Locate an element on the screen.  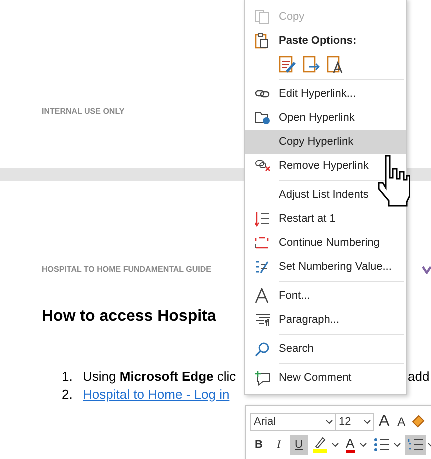
paste-merge-icon is located at coordinates (312, 64).